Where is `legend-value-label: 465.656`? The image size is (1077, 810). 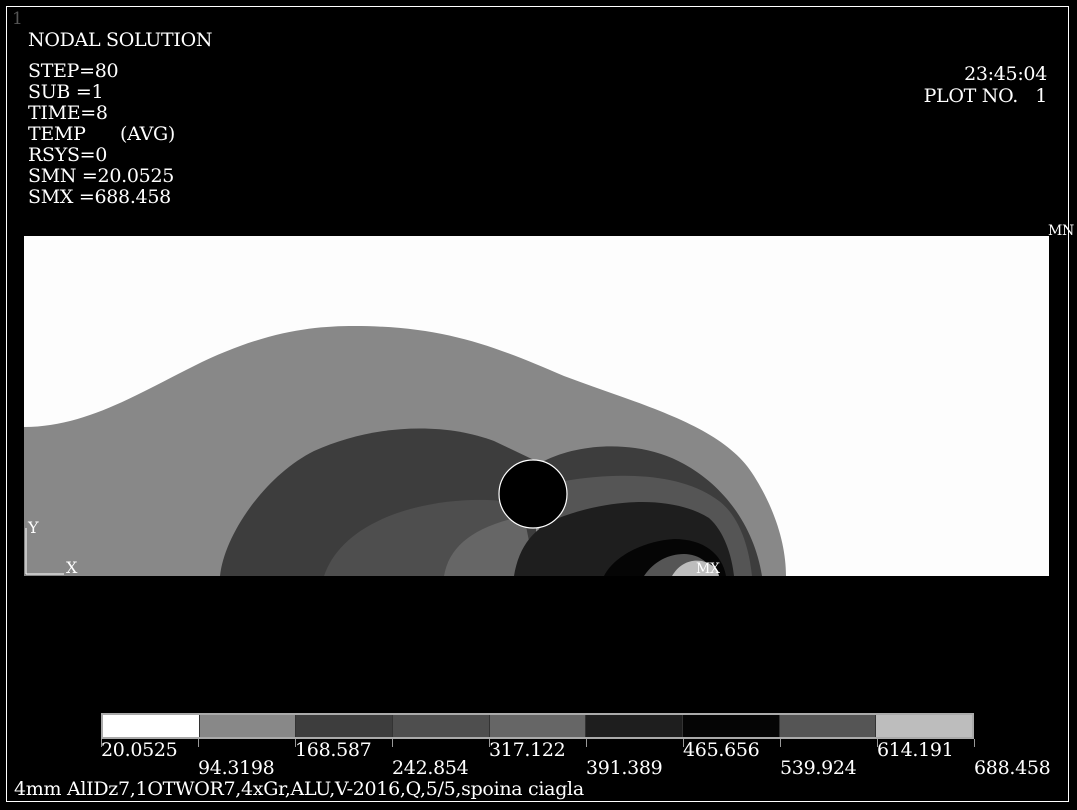 legend-value-label: 465.656 is located at coordinates (721, 750).